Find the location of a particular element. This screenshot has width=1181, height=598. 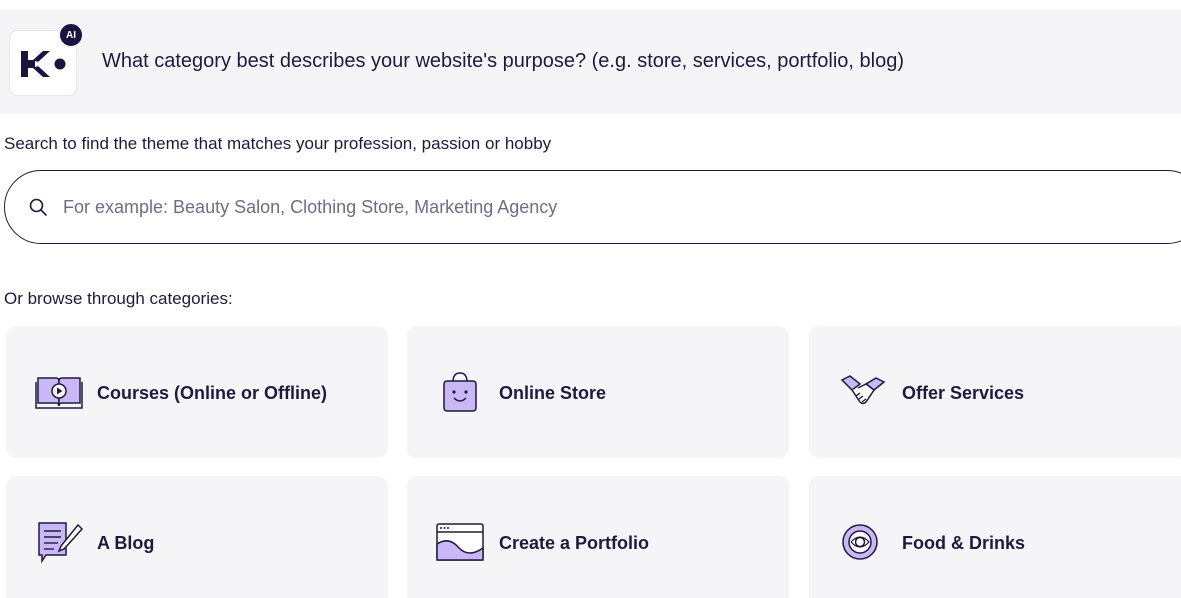

category-label: A Blog is located at coordinates (126, 543).